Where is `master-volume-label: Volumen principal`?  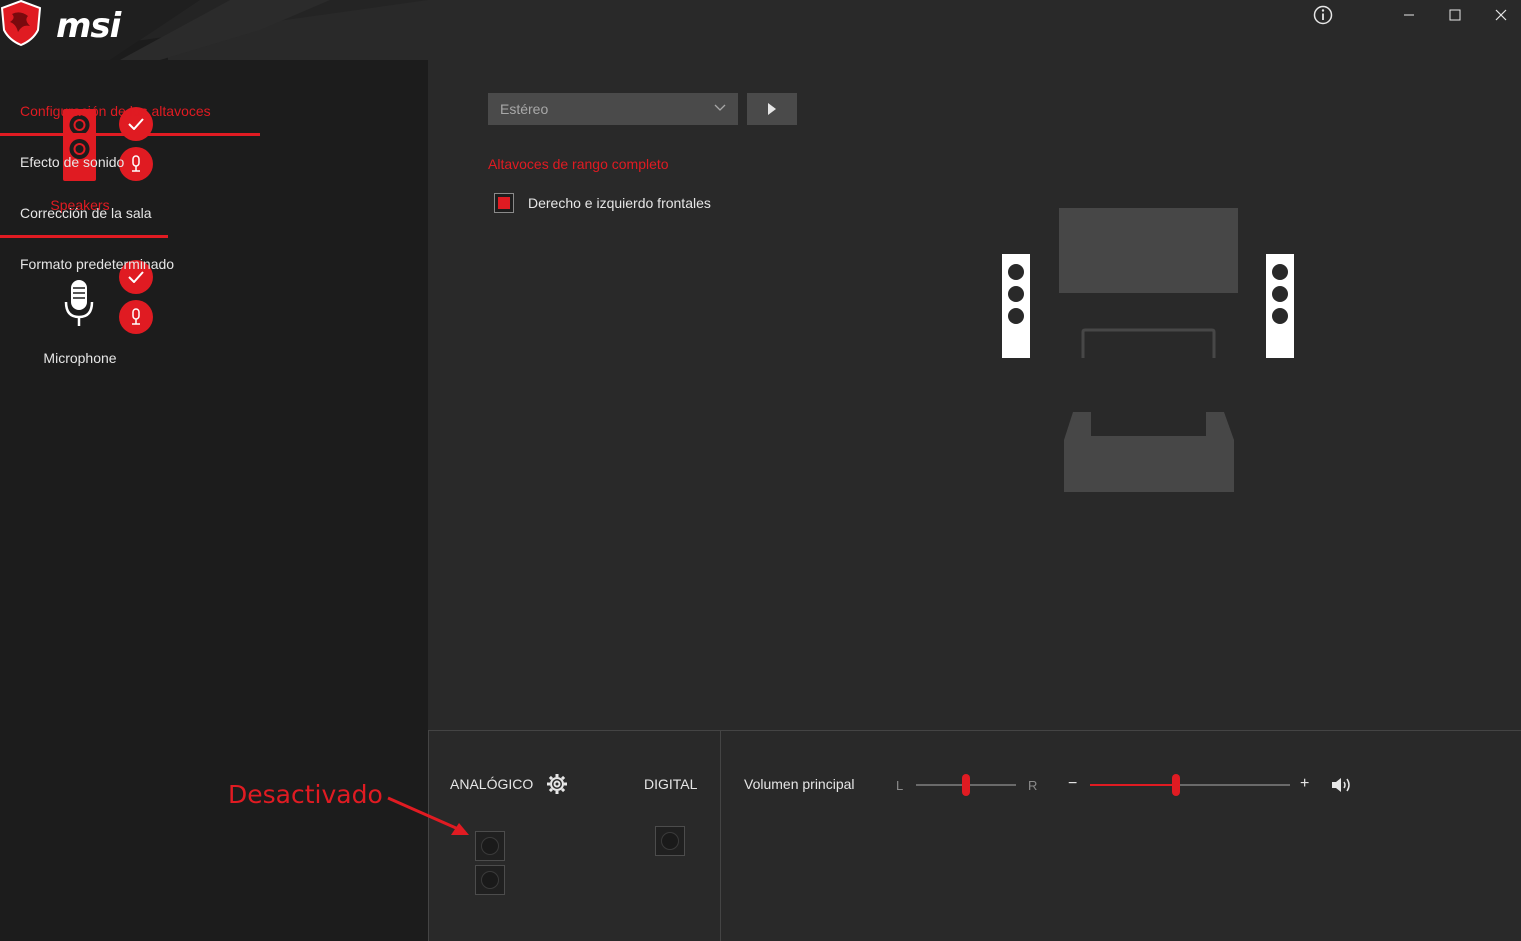 master-volume-label: Volumen principal is located at coordinates (799, 784).